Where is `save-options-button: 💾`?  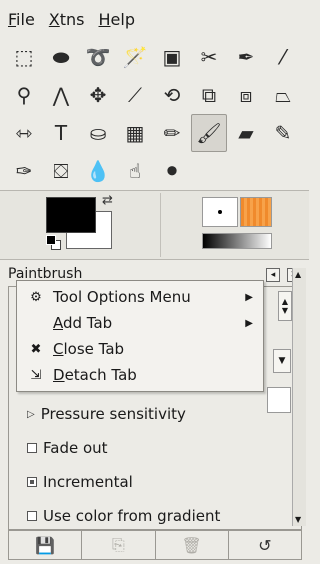 save-options-button: 💾 is located at coordinates (46, 545).